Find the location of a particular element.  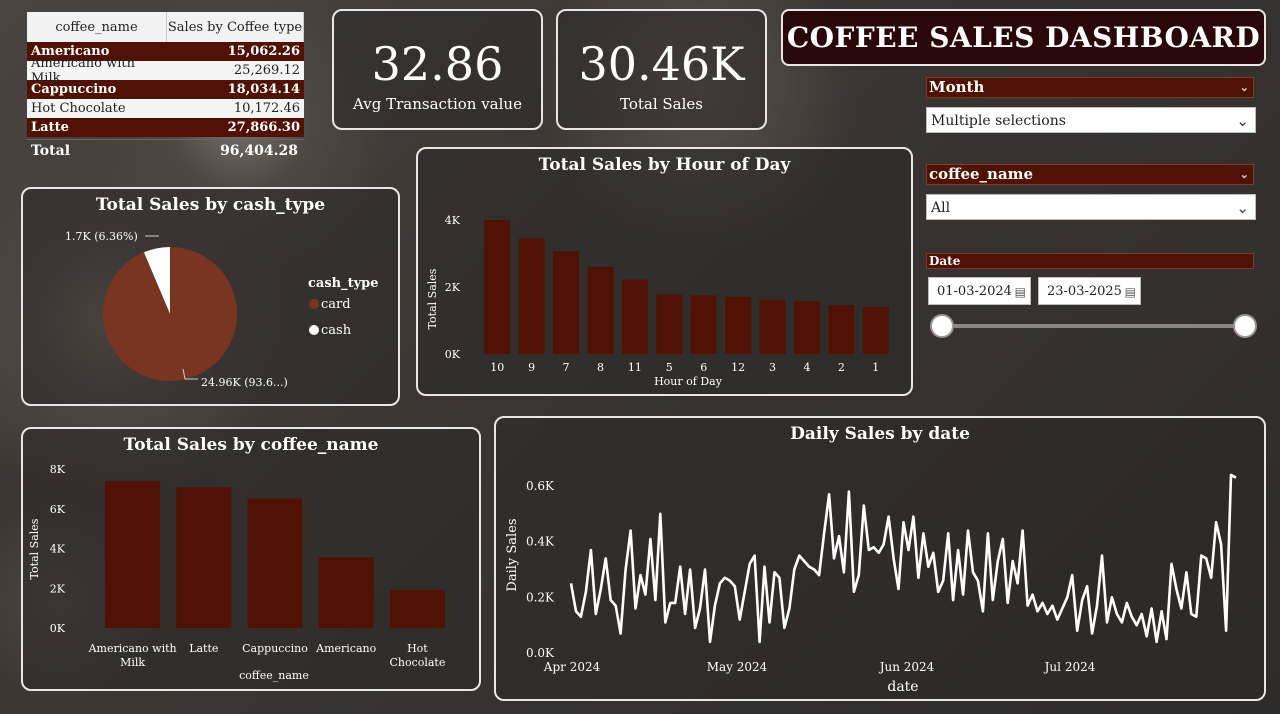

date-range-slider-track is located at coordinates (1094, 326).